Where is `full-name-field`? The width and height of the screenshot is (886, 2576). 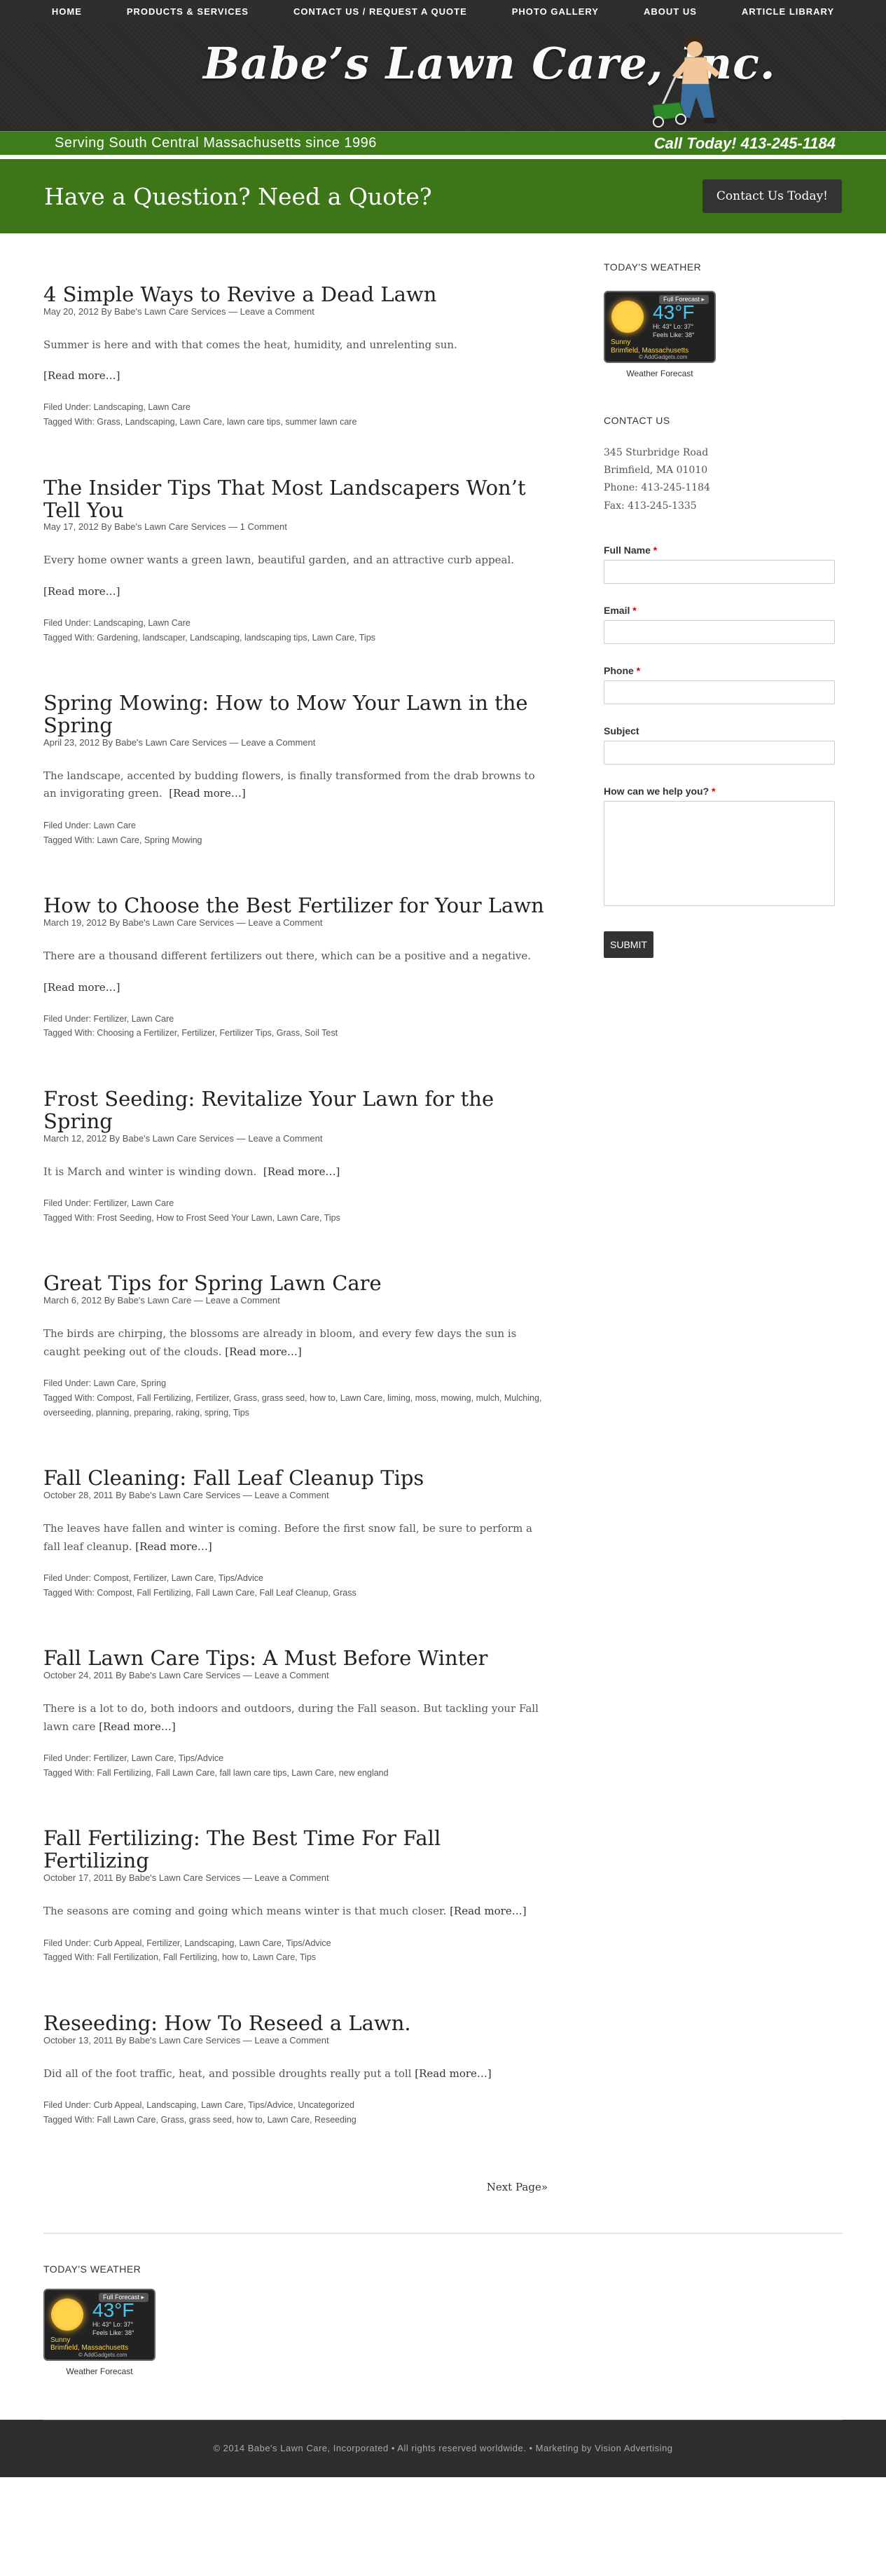 full-name-field is located at coordinates (719, 571).